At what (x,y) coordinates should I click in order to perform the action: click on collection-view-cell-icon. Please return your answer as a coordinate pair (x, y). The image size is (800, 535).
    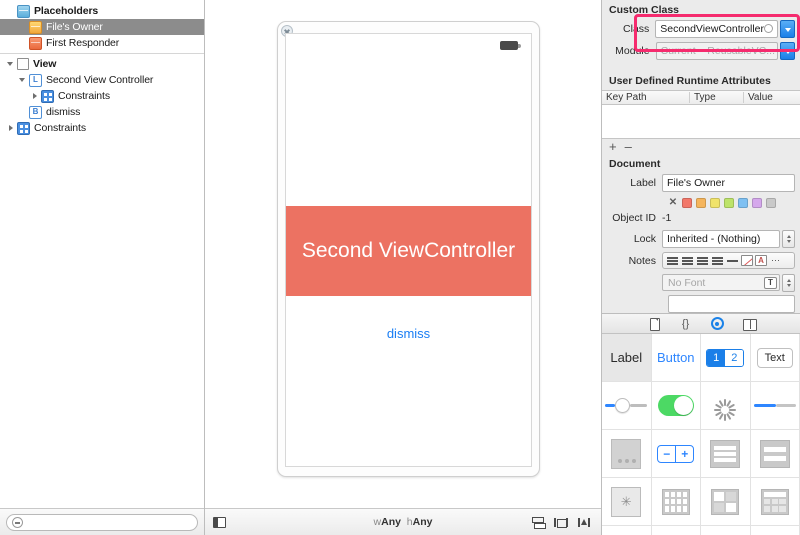
    Looking at the image, I should click on (725, 501).